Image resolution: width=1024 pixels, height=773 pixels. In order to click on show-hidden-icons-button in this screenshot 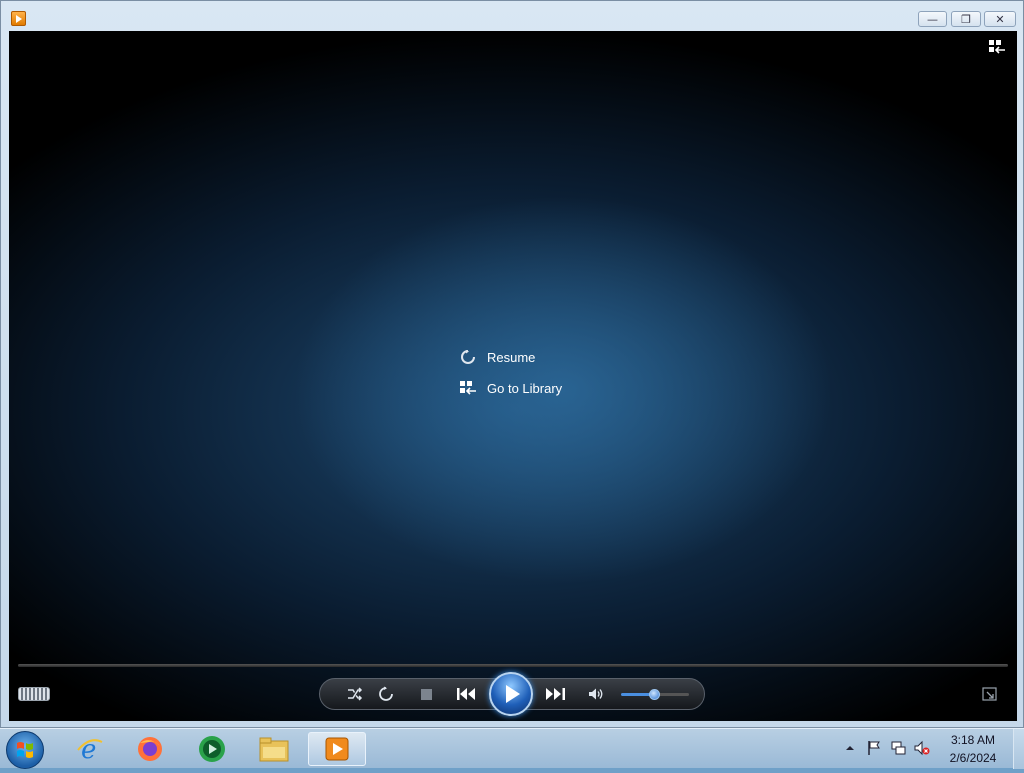, I will do `click(850, 748)`.